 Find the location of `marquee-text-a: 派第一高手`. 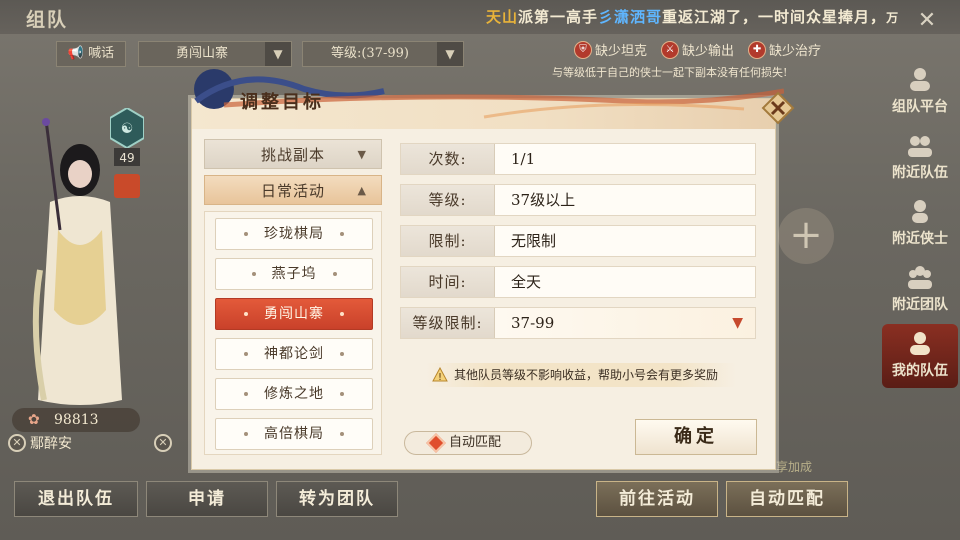

marquee-text-a: 派第一高手 is located at coordinates (558, 17).